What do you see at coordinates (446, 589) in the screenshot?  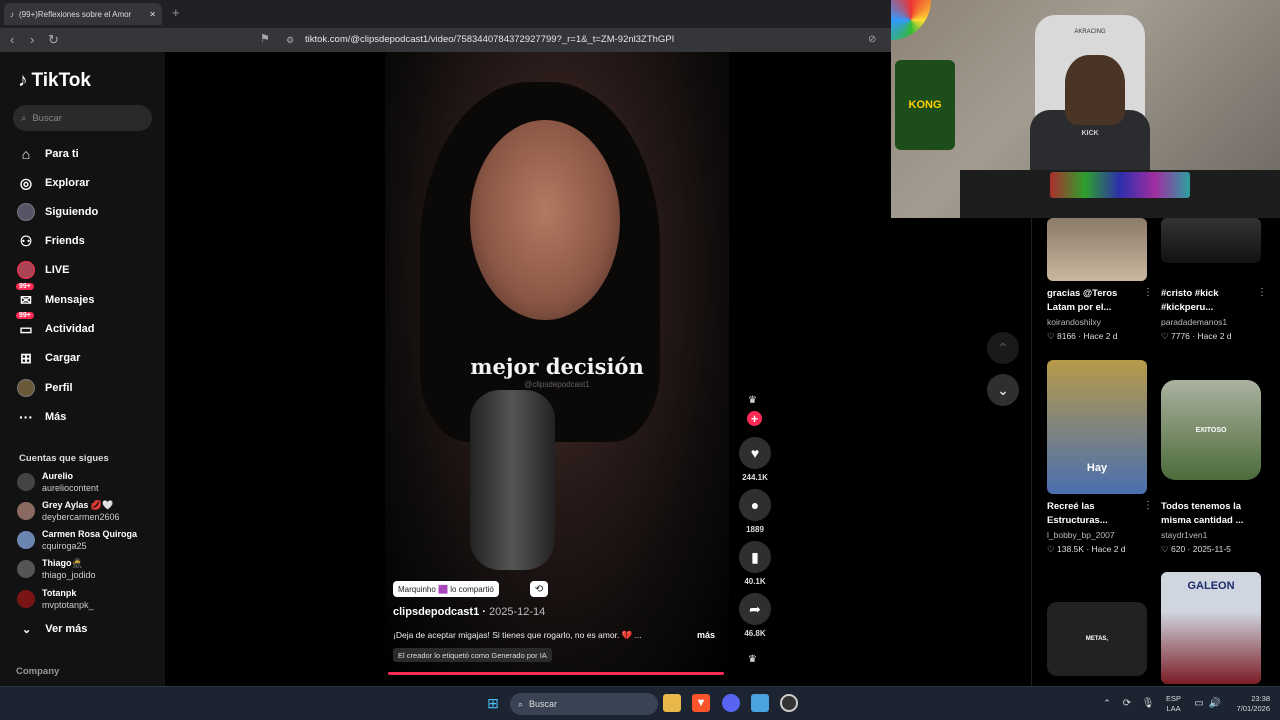 I see `shared-by-tag: Marquinho 🟪 lo compartió` at bounding box center [446, 589].